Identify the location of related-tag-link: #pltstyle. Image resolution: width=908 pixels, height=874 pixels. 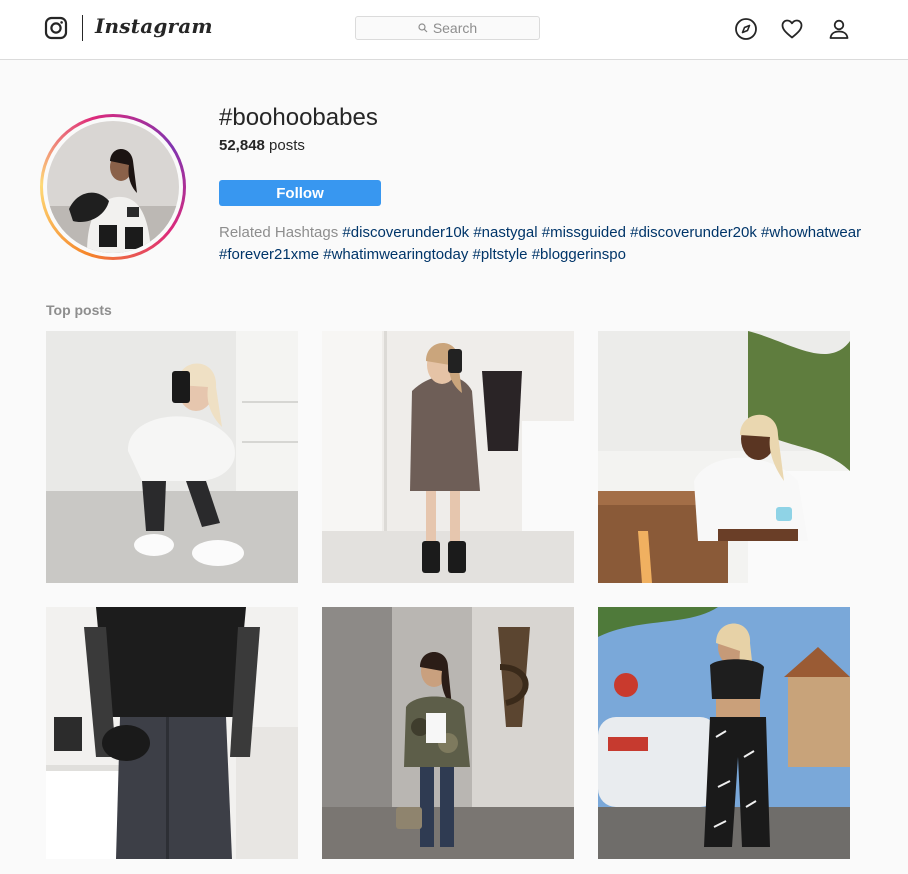
(499, 254).